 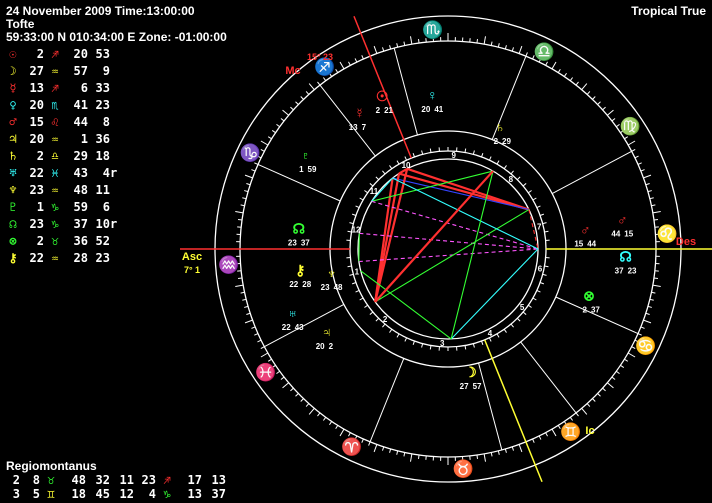 What do you see at coordinates (511, 179) in the screenshot?
I see `house-number: 8` at bounding box center [511, 179].